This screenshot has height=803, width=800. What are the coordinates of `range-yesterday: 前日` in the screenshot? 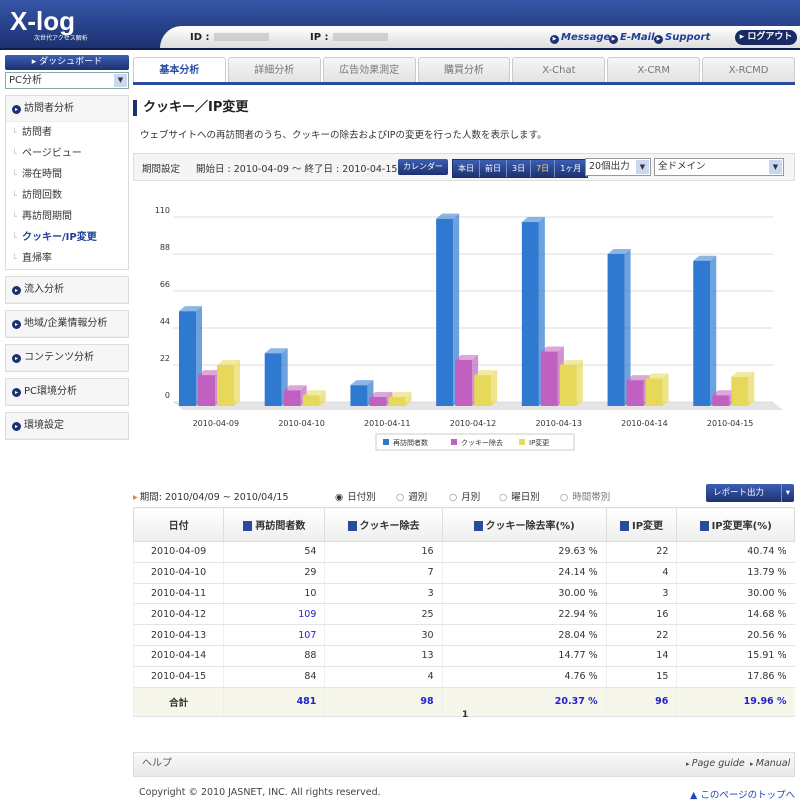 It's located at (493, 168).